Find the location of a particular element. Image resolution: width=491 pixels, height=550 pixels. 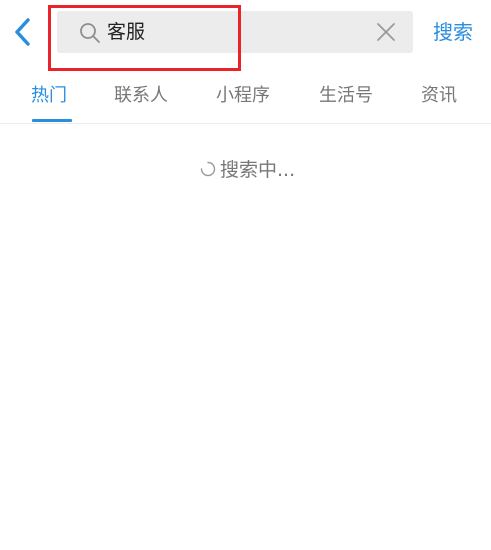

tab-contacts: 联系人 is located at coordinates (141, 96).